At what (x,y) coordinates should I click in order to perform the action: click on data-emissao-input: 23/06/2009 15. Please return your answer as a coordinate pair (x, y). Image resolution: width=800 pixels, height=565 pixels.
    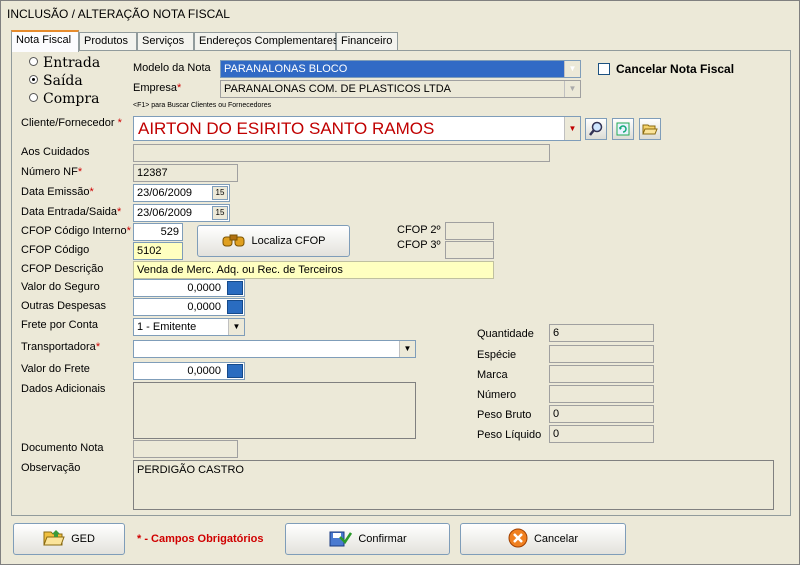
    Looking at the image, I should click on (181, 193).